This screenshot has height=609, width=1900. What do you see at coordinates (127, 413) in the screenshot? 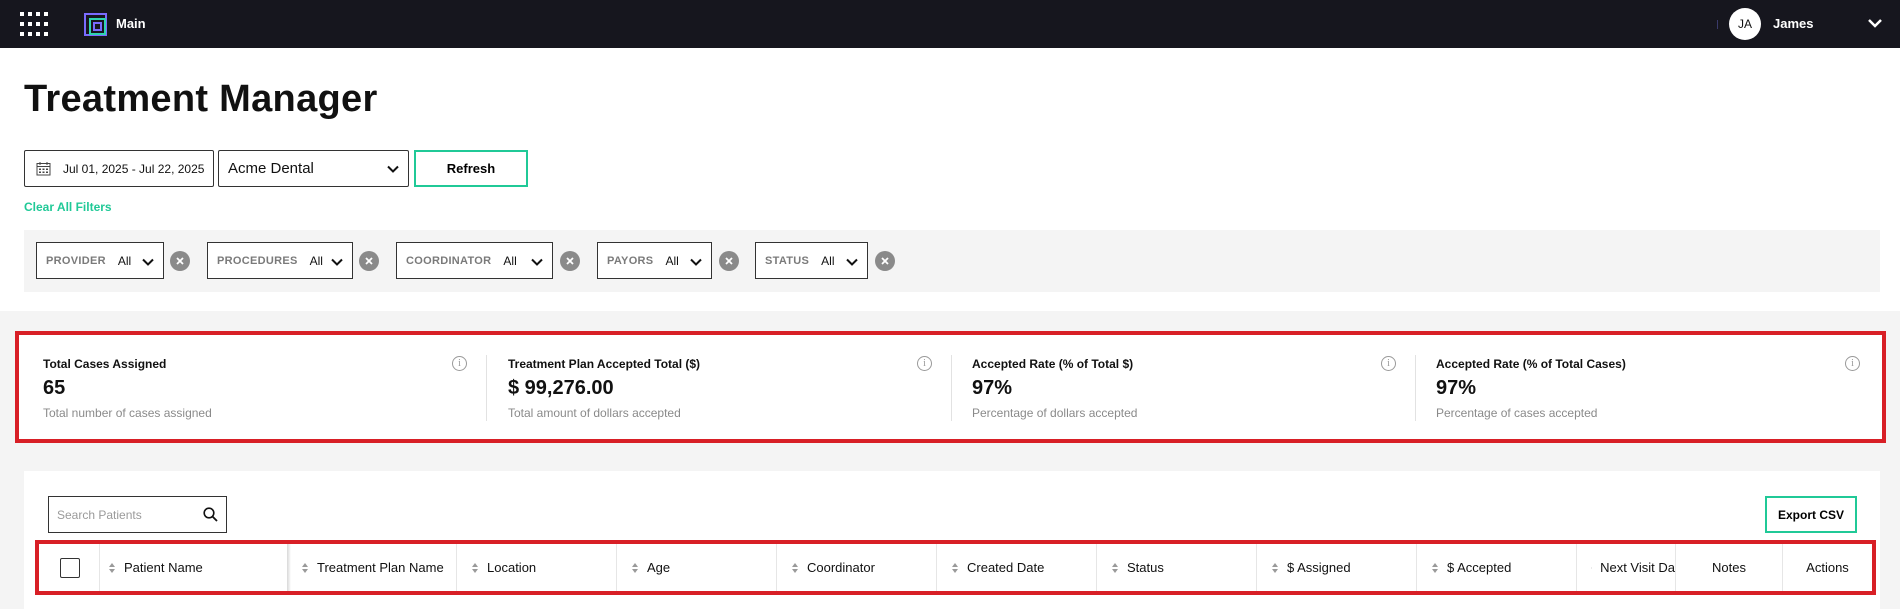
I see `stat-description: Total number of cases assigned` at bounding box center [127, 413].